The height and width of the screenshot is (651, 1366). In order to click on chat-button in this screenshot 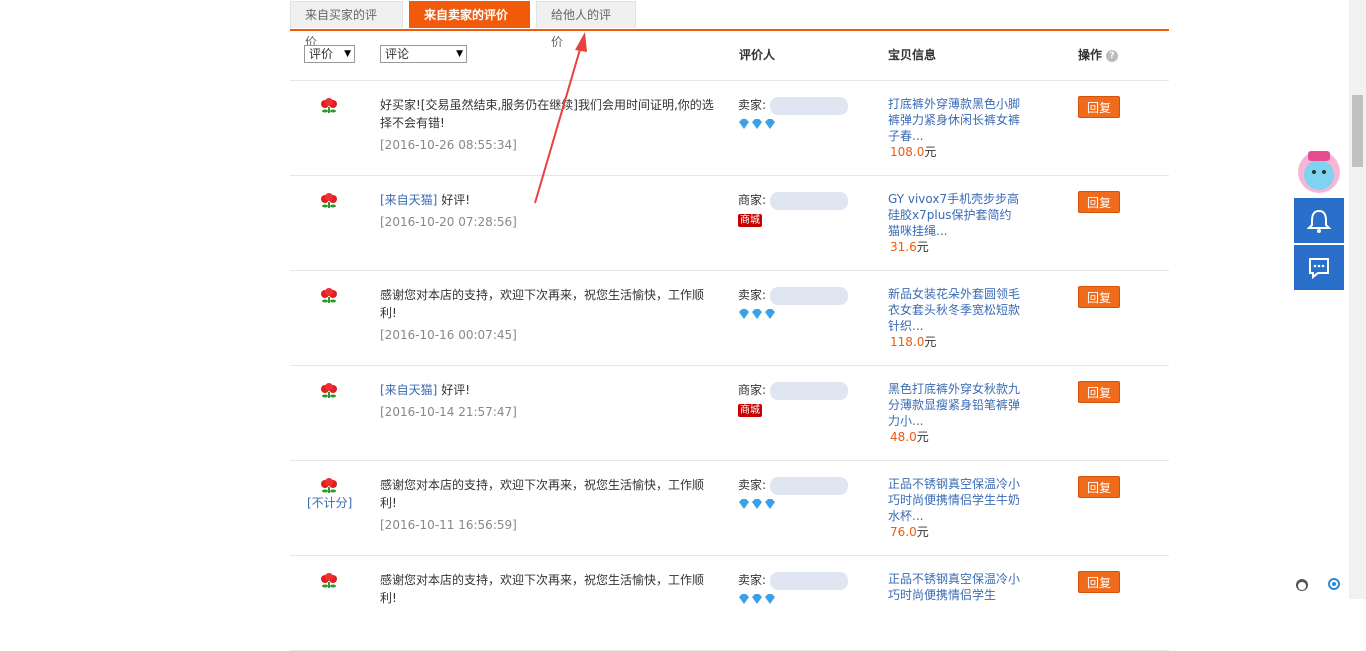, I will do `click(1319, 267)`.